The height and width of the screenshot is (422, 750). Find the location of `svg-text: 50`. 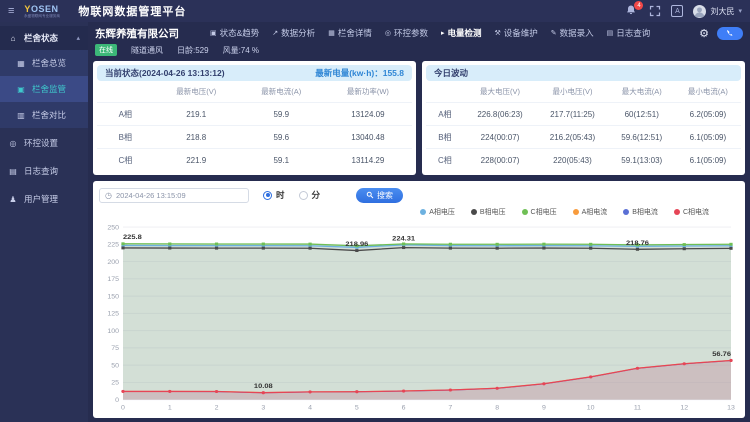

svg-text: 50 is located at coordinates (115, 366).